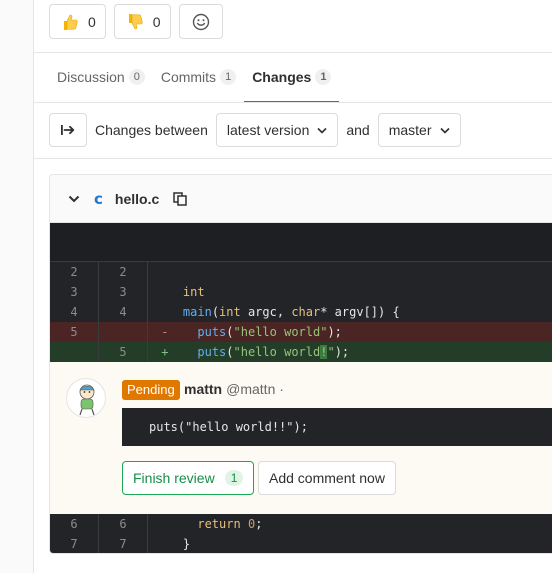 This screenshot has width=552, height=573. What do you see at coordinates (337, 427) in the screenshot?
I see `suggestion-code: puts("hello world!!");` at bounding box center [337, 427].